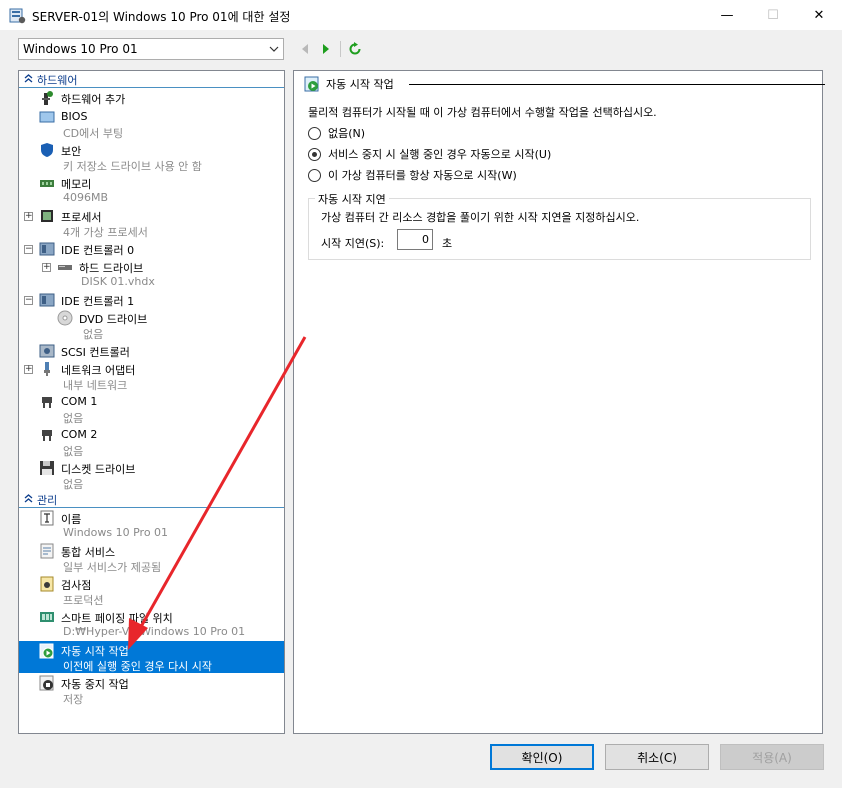 This screenshot has height=788, width=842. I want to click on chevron-down-icon, so click(274, 49).